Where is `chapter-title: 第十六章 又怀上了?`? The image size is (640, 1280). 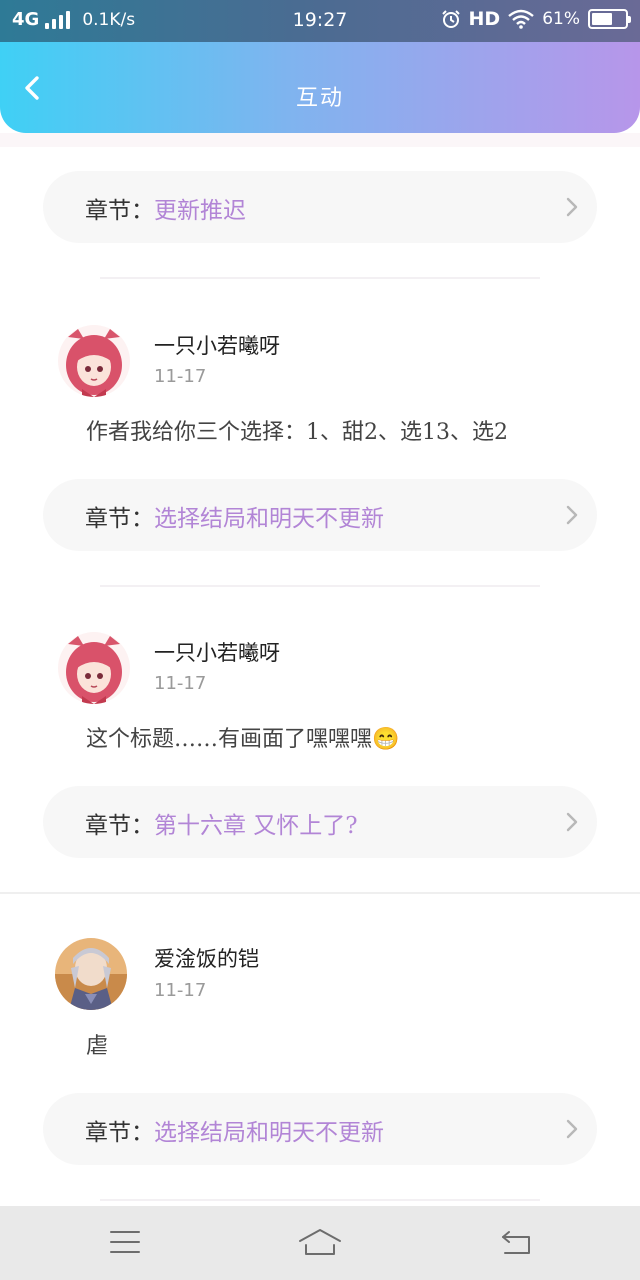 chapter-title: 第十六章 又怀上了? is located at coordinates (256, 826).